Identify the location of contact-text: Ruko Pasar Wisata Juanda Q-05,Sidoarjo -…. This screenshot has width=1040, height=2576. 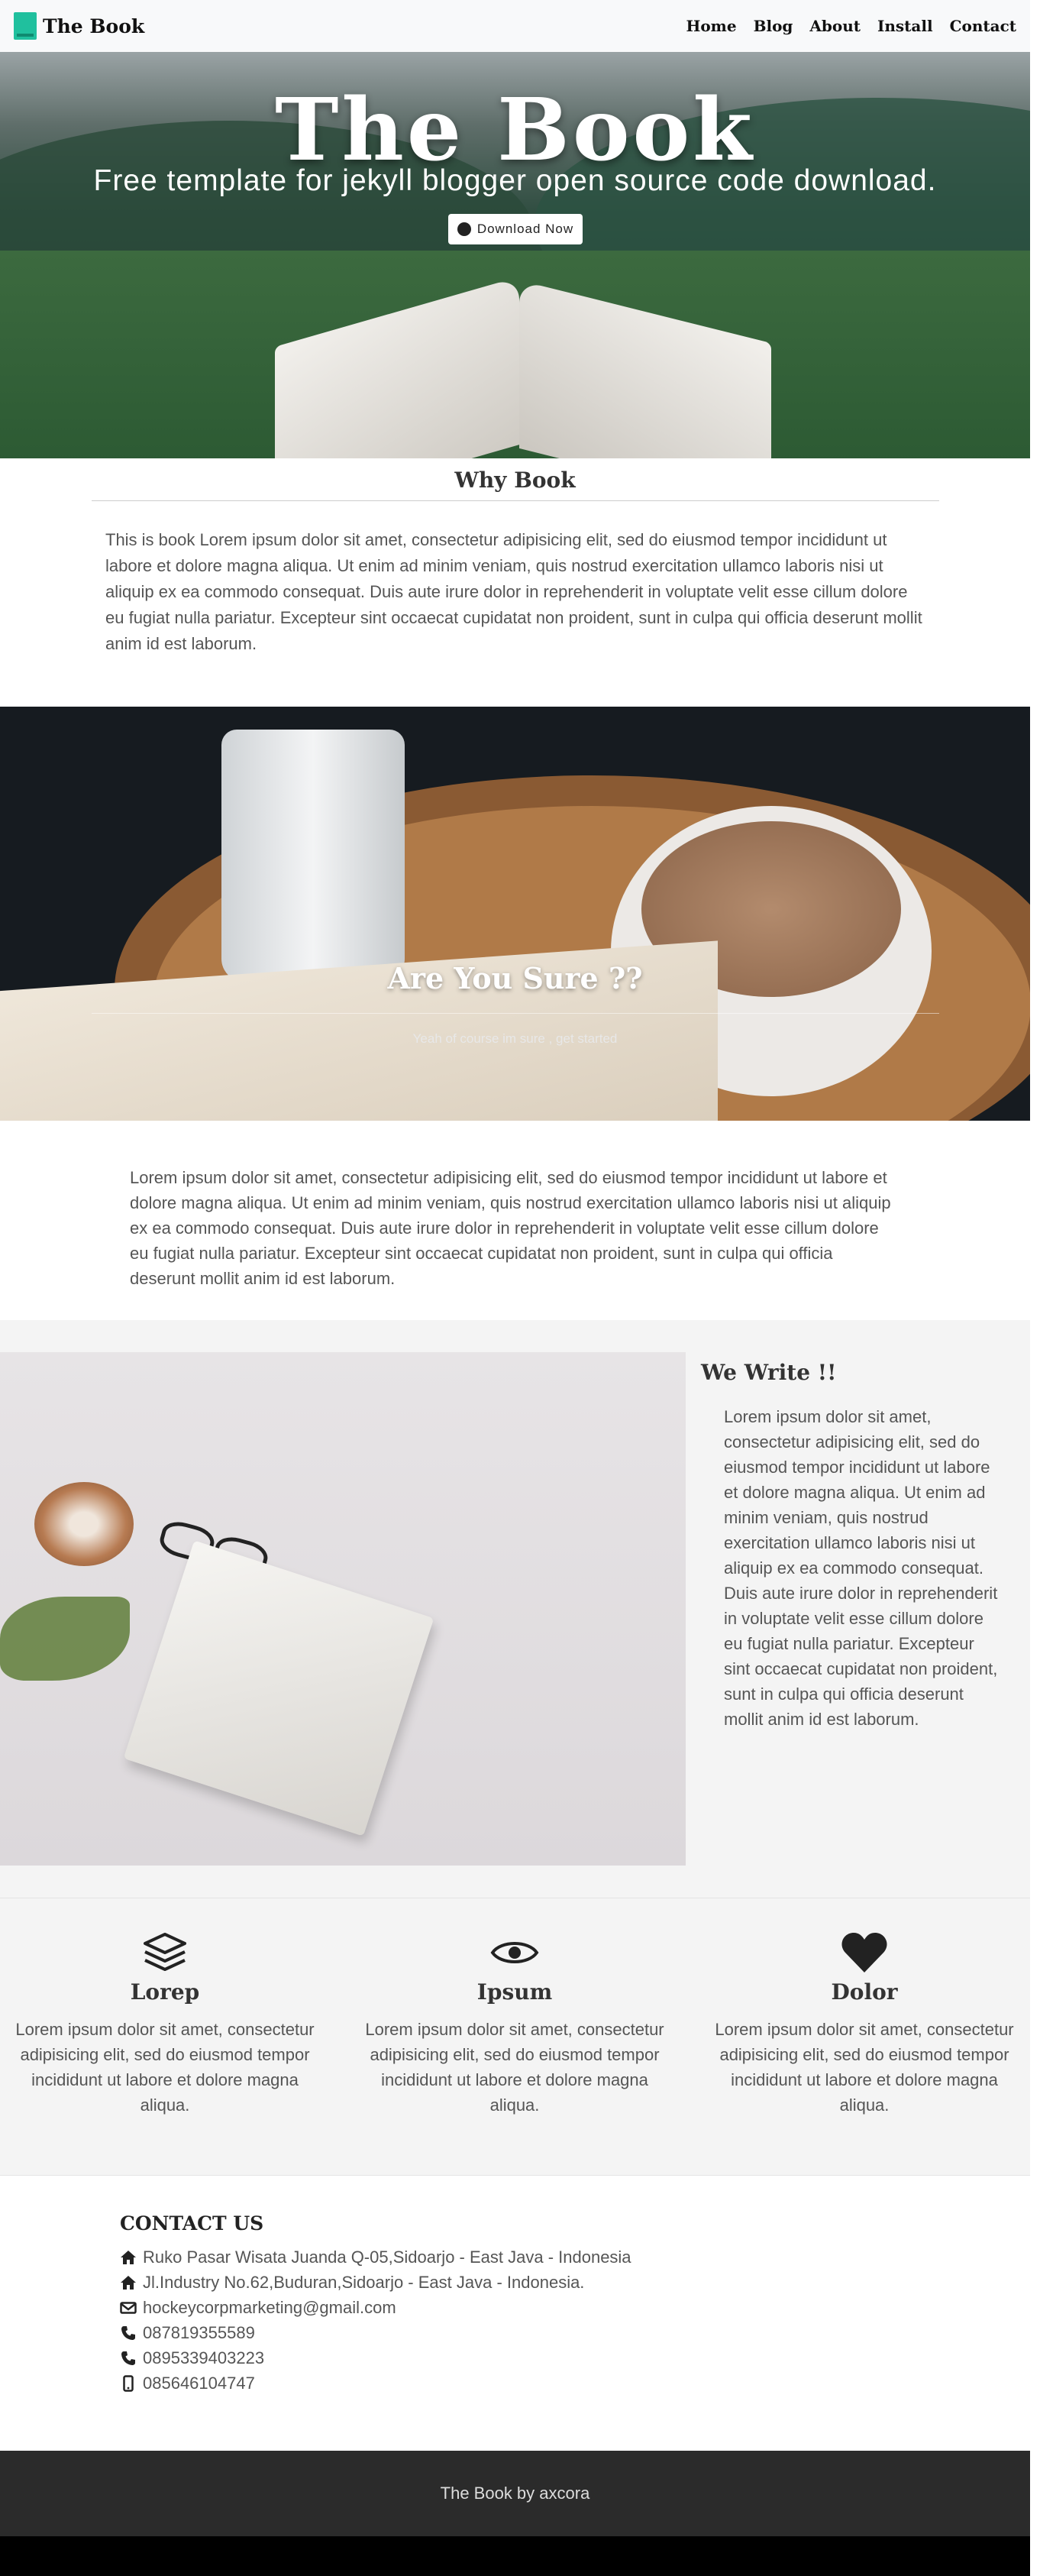
(387, 2257).